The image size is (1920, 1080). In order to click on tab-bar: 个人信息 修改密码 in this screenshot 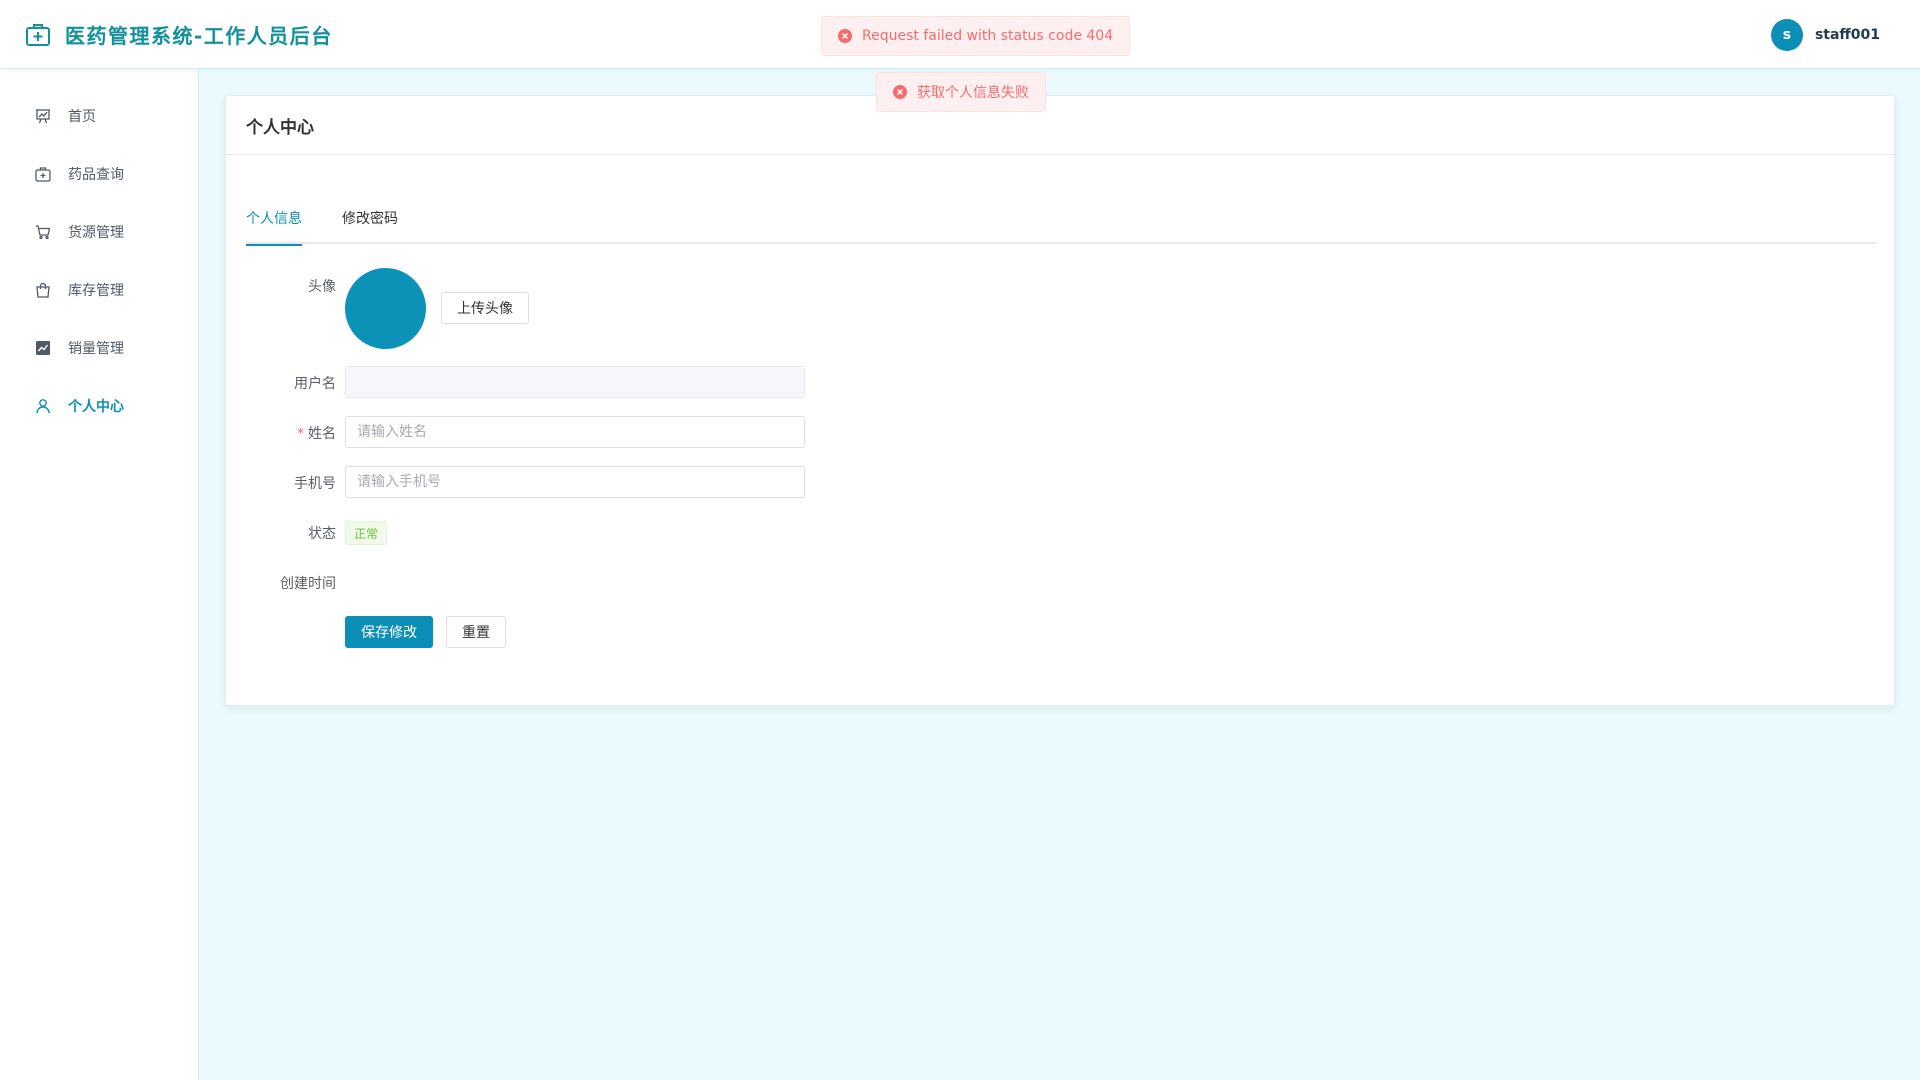, I will do `click(1061, 226)`.